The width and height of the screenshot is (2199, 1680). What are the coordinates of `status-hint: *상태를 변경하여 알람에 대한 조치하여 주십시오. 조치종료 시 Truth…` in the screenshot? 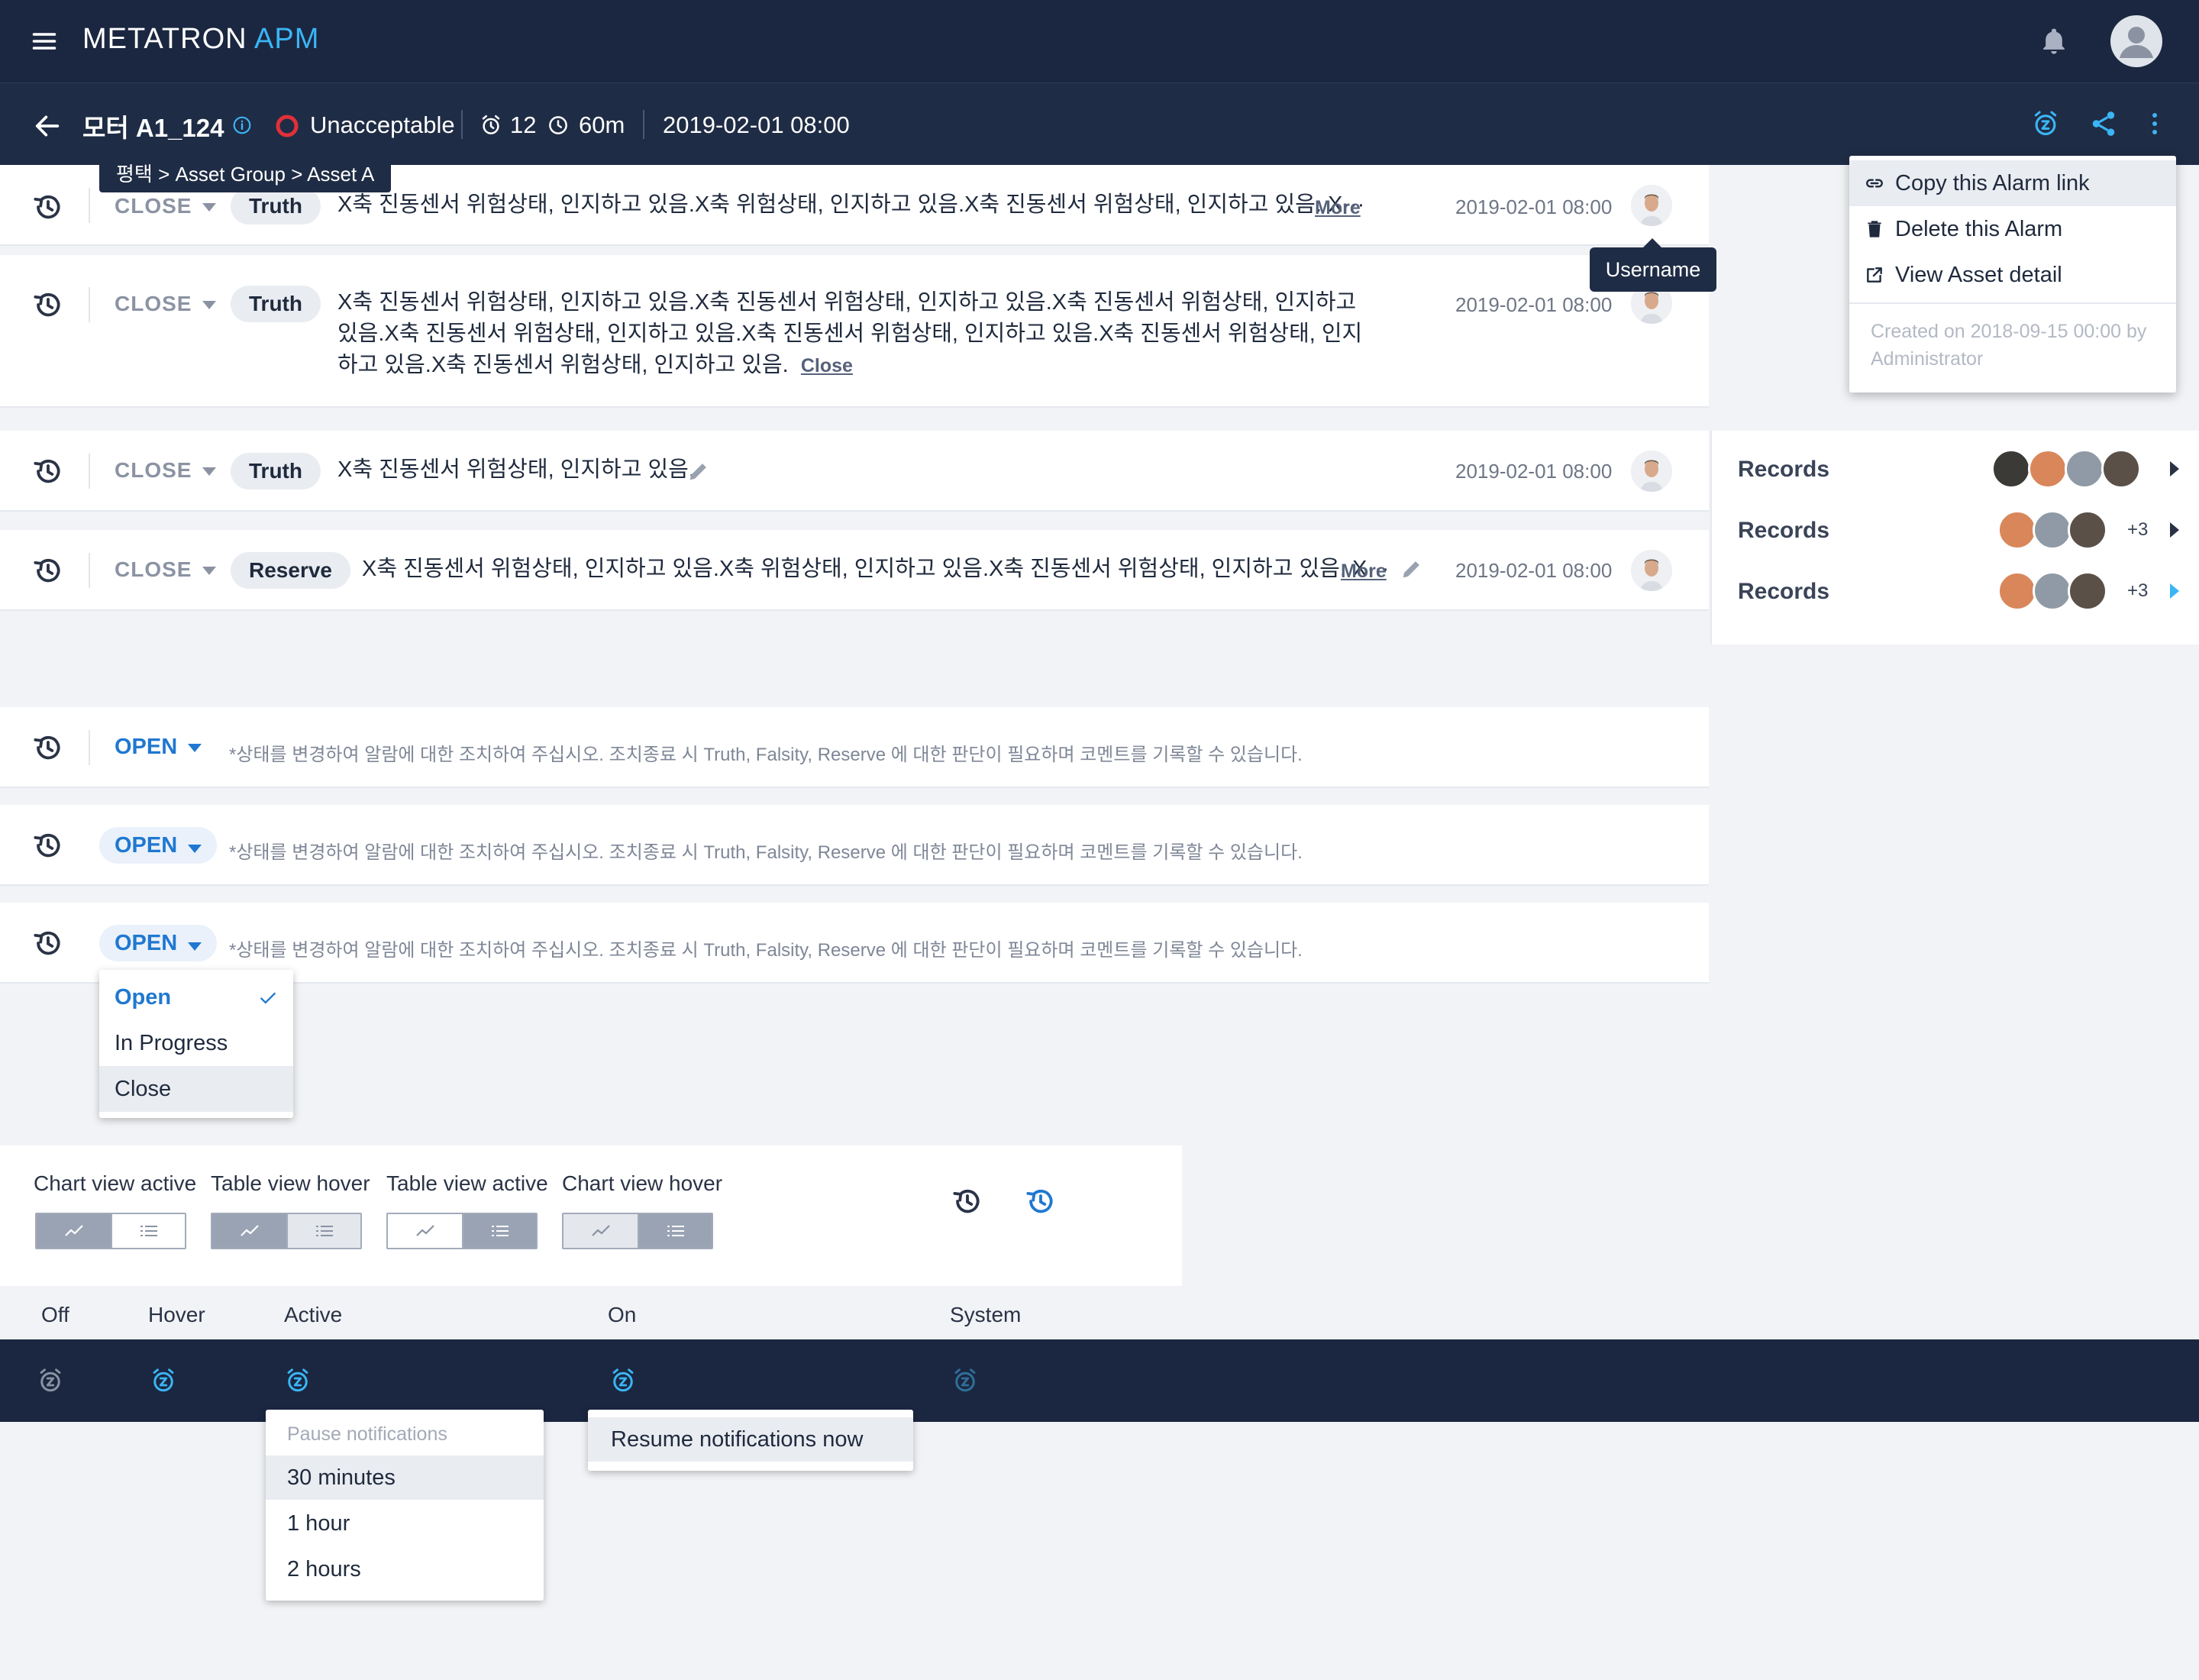 It's located at (766, 755).